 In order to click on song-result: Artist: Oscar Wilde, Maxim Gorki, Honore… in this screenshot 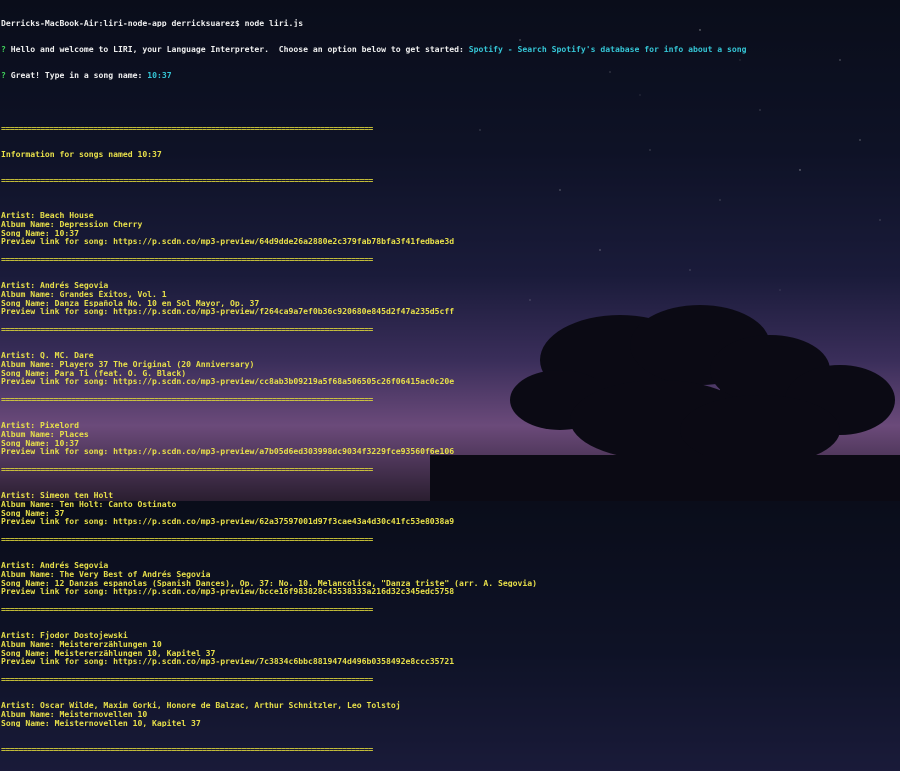, I will do `click(450, 727)`.